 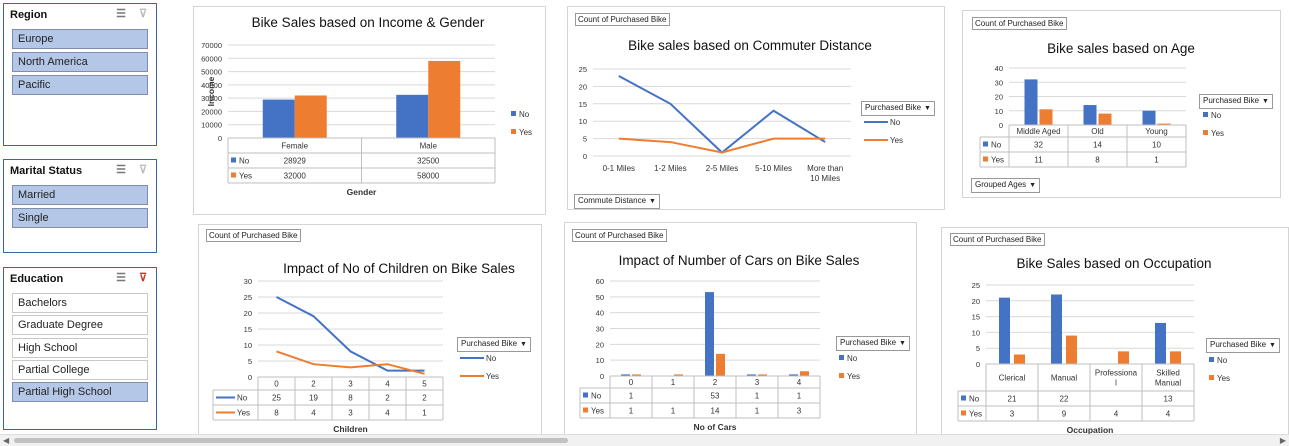 I want to click on y-tick-label: 50, so click(x=600, y=297).